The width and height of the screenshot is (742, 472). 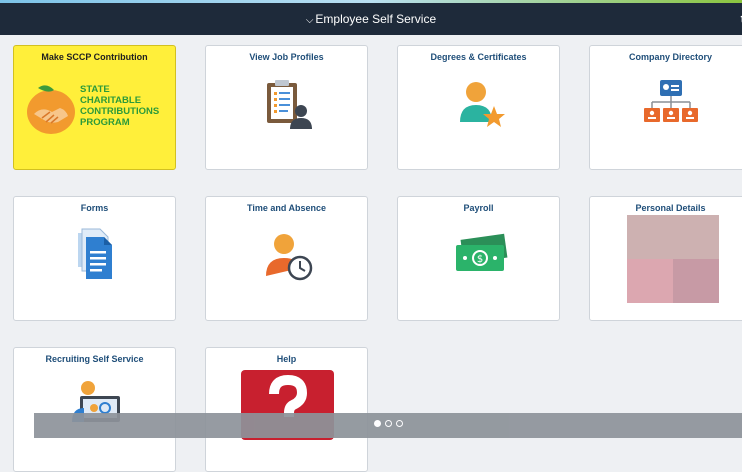 I want to click on tile-payroll: Payroll $, so click(x=478, y=258).